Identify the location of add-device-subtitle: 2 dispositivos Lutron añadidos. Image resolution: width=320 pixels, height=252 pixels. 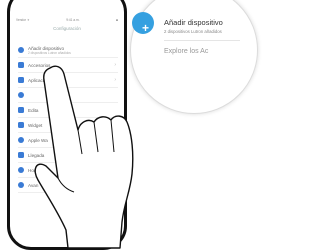
(193, 31).